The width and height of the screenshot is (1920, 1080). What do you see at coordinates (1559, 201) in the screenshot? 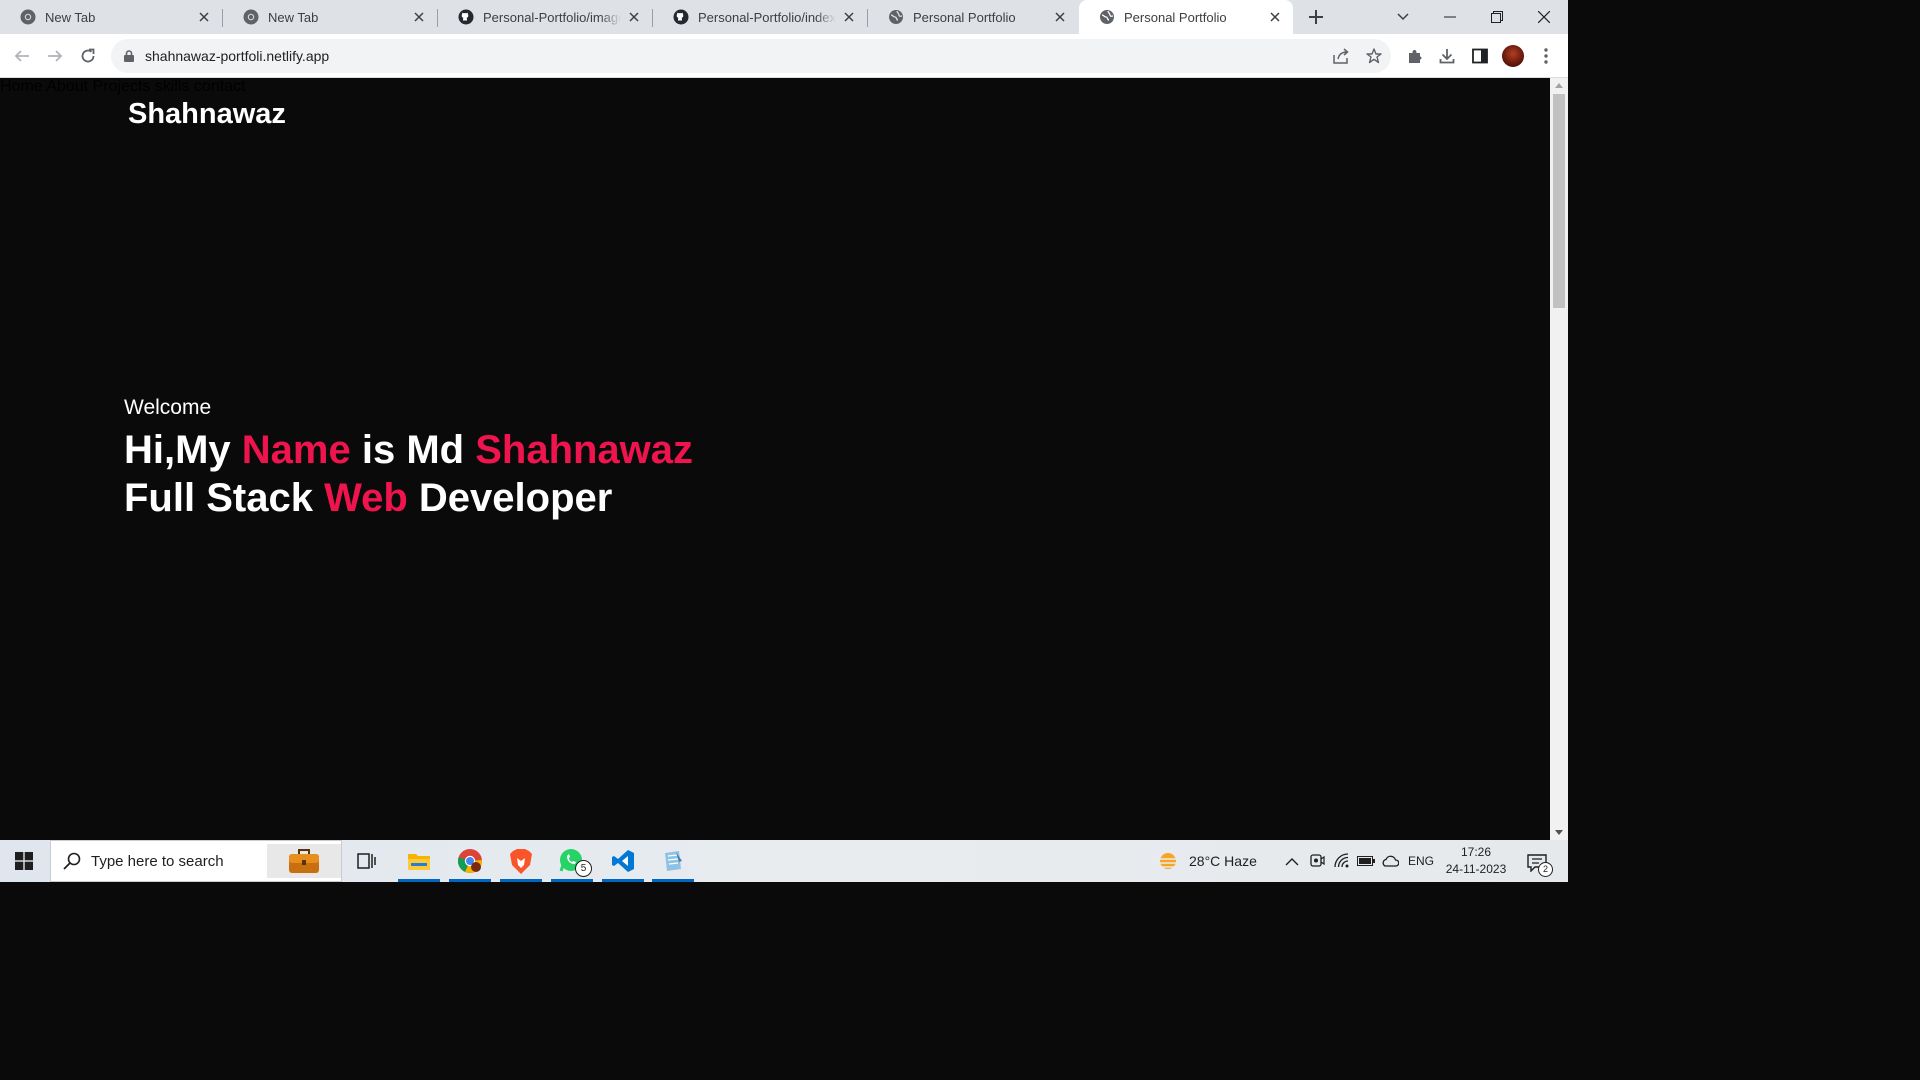
I see `scrollbar-thumb` at bounding box center [1559, 201].